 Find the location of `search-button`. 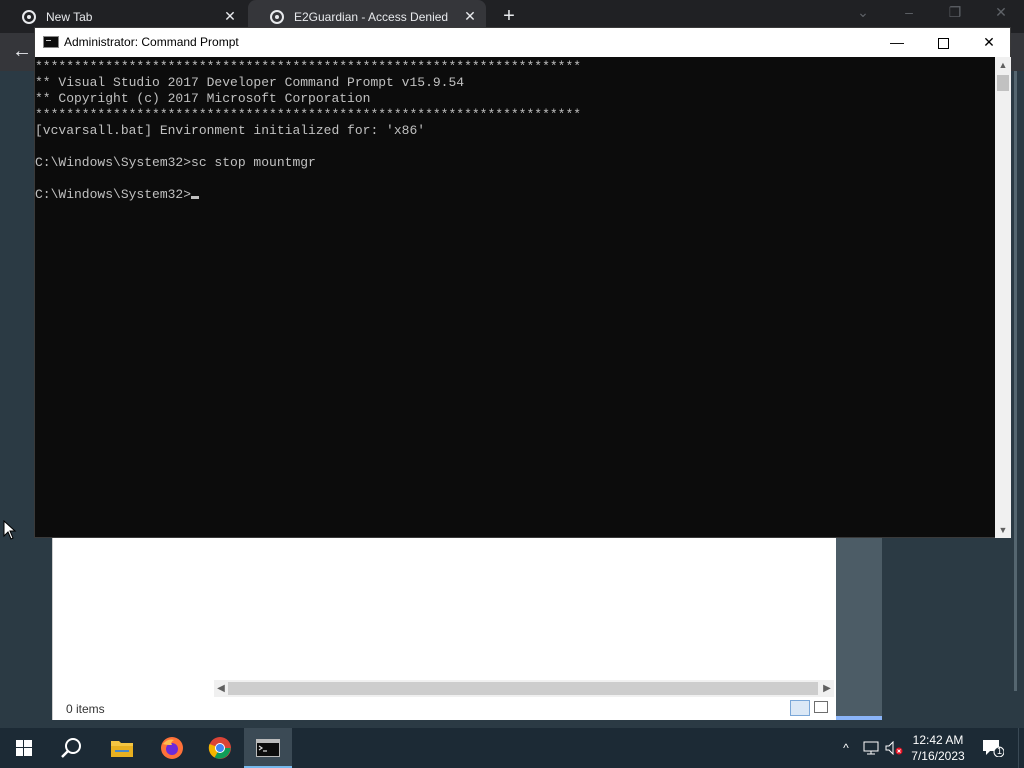

search-button is located at coordinates (72, 748).